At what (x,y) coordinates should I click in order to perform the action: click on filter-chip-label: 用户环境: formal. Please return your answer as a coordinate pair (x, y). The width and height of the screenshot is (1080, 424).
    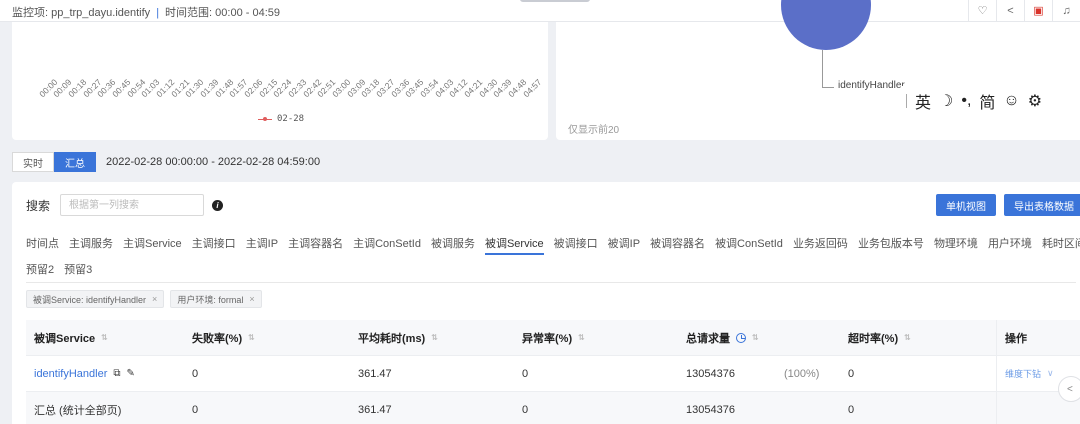
    Looking at the image, I should click on (210, 299).